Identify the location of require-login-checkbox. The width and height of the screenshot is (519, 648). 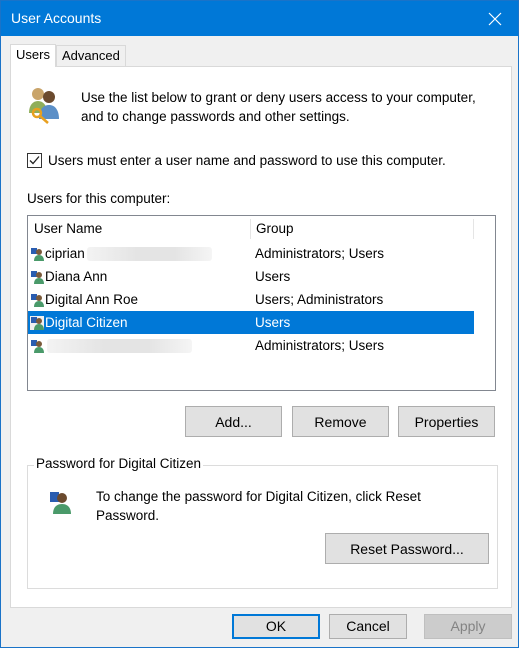
(34, 160).